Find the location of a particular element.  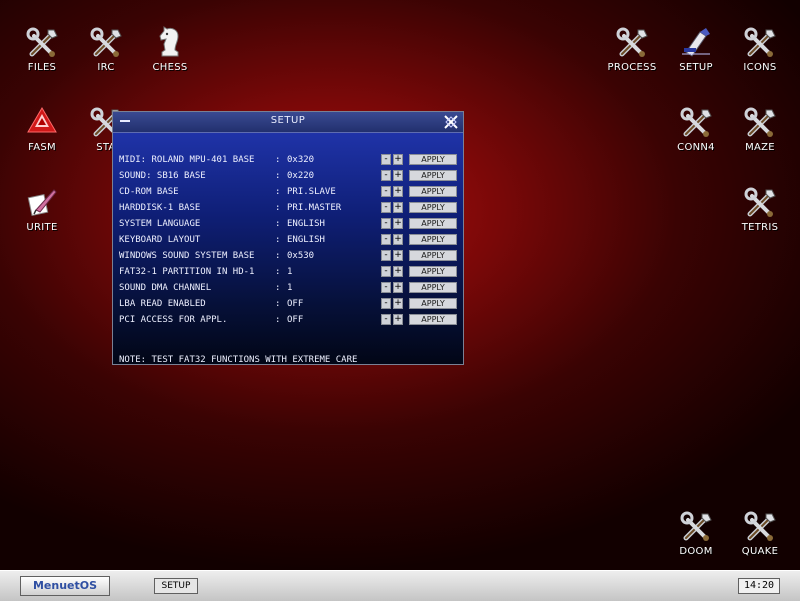

setting-label: SYSTEM LANGUAGE is located at coordinates (160, 224).